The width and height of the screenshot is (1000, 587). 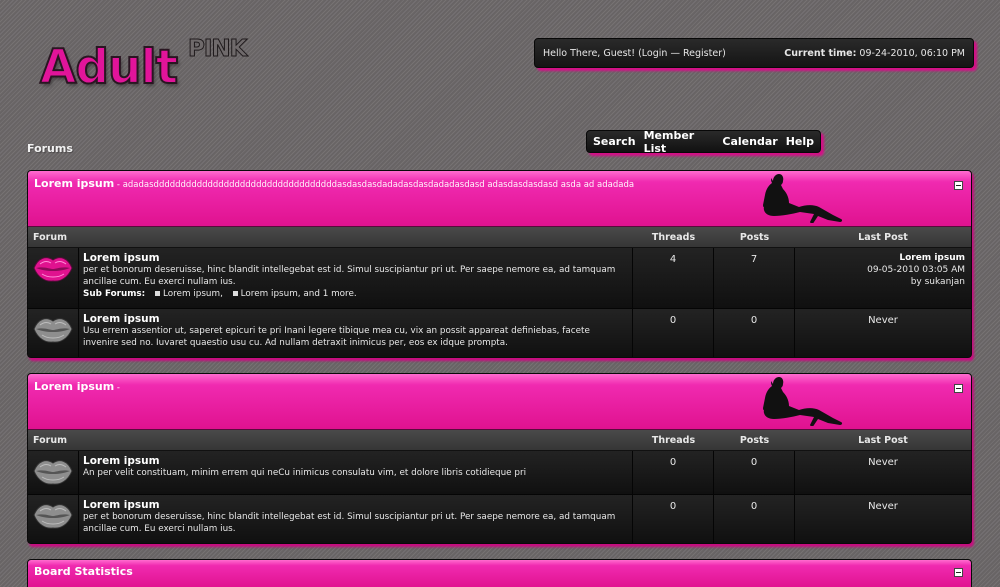 I want to click on posts-count: 7, so click(x=754, y=278).